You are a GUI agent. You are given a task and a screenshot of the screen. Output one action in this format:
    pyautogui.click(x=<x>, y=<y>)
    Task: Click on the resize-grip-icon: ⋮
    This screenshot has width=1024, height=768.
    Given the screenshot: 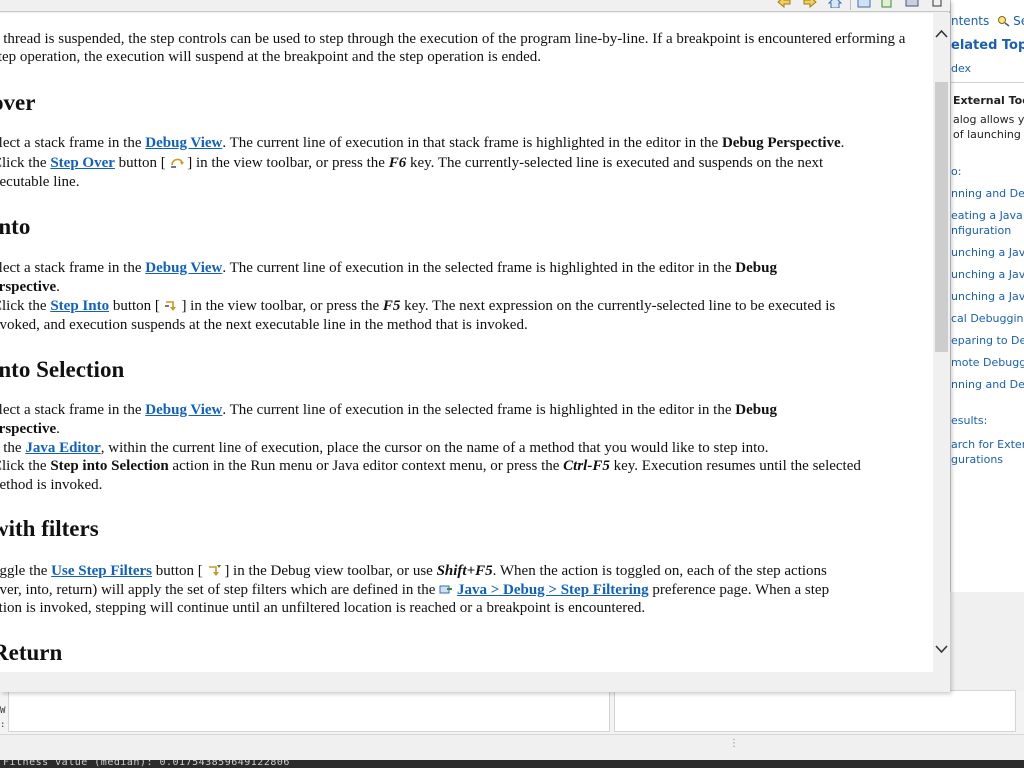 What is the action you would take?
    pyautogui.click(x=734, y=743)
    